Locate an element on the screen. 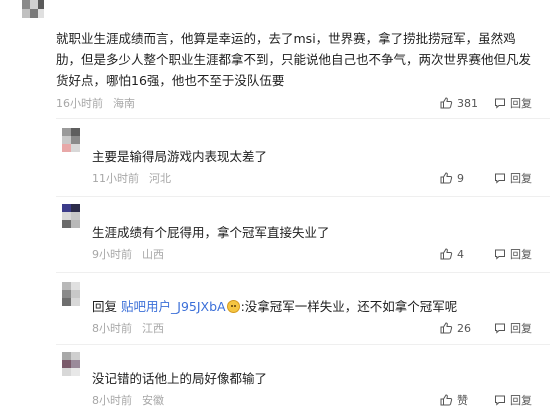  reply-location: 河北 is located at coordinates (160, 178).